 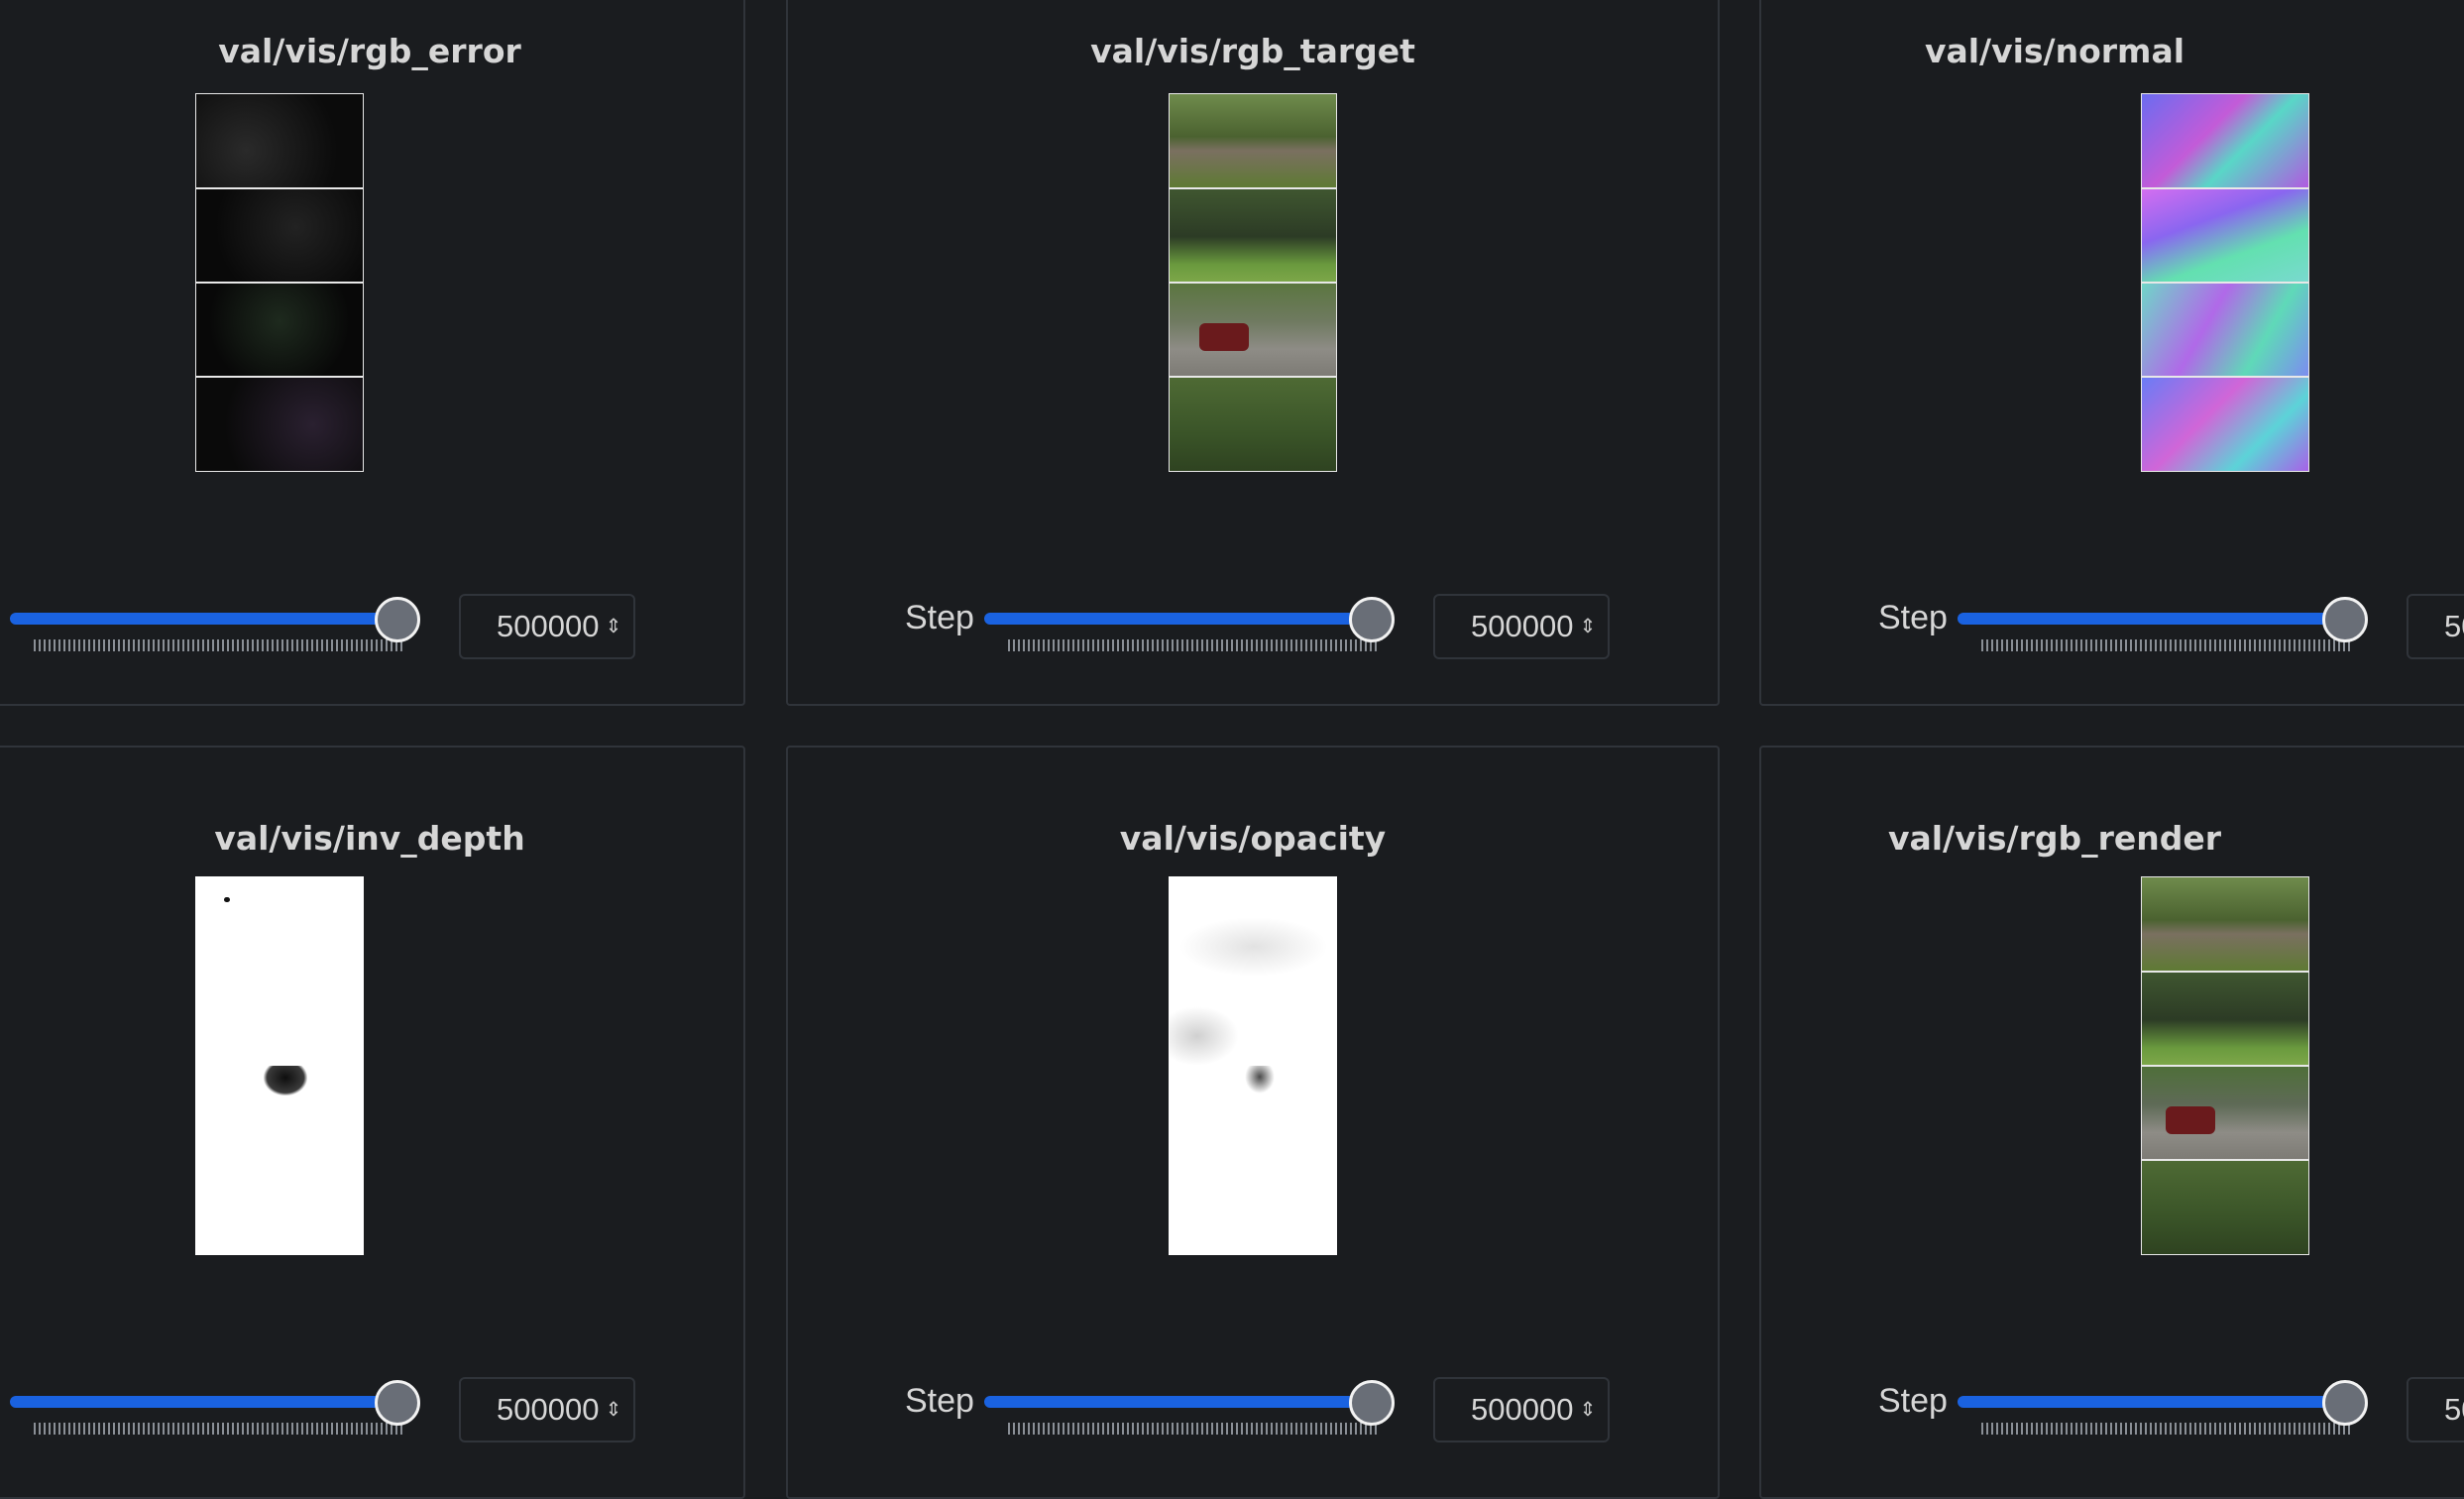 What do you see at coordinates (1252, 51) in the screenshot?
I see `panel-title: val/vis/rgb_target` at bounding box center [1252, 51].